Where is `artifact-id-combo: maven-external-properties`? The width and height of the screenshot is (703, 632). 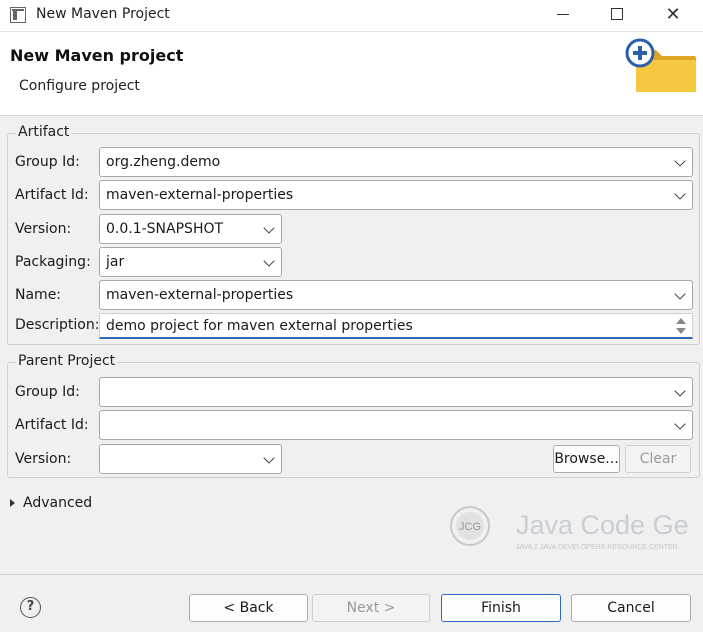
artifact-id-combo: maven-external-properties is located at coordinates (396, 195).